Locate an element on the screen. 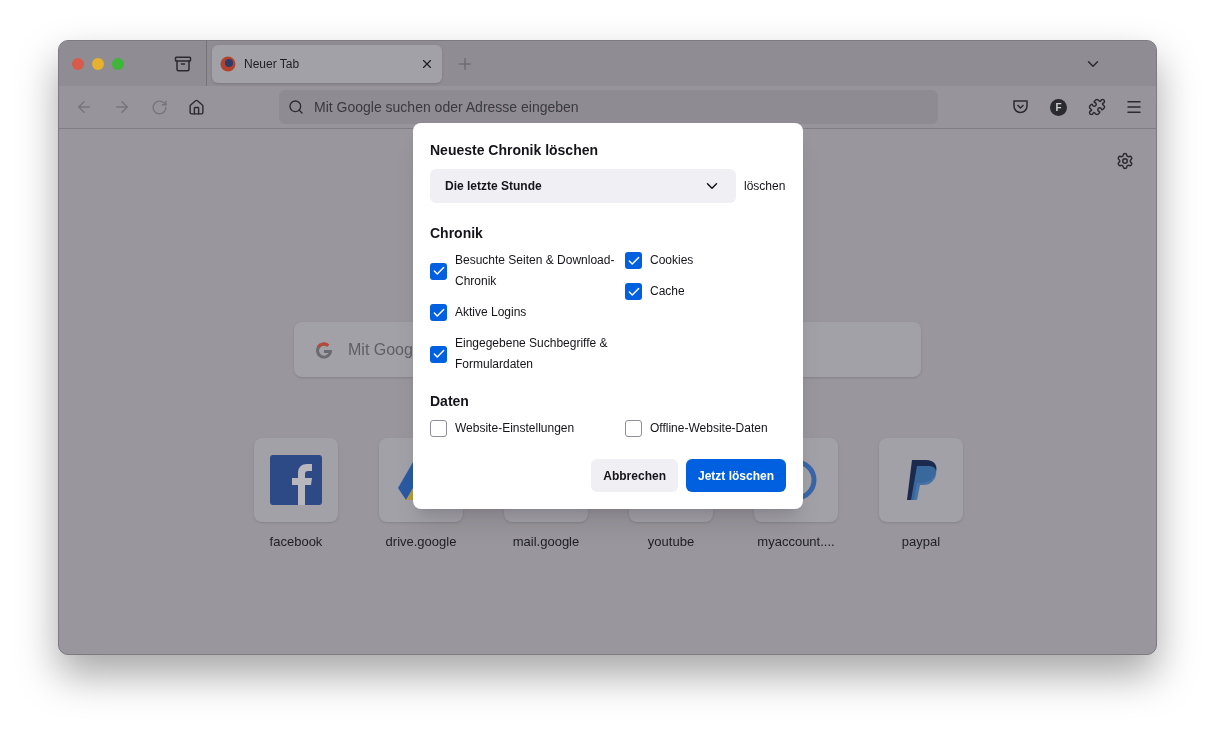 The image size is (1216, 733). section-heading: Daten is located at coordinates (450, 401).